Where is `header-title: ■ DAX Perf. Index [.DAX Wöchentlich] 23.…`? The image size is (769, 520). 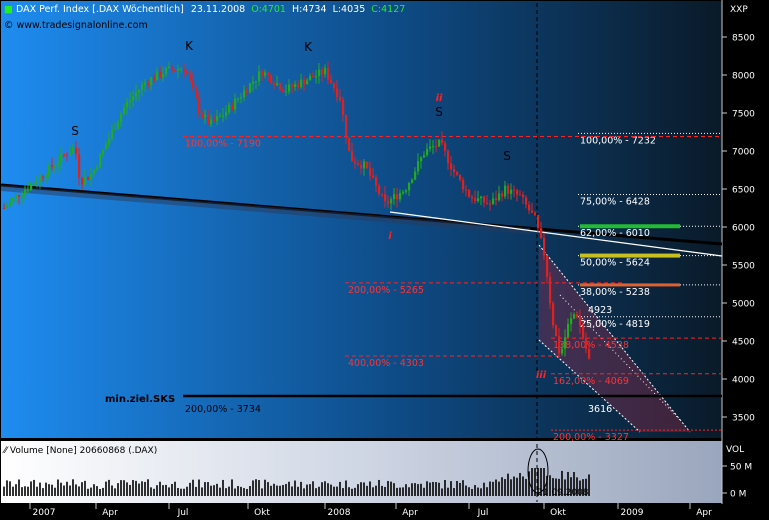
header-title: ■ DAX Perf. Index [.DAX Wöchentlich] 23.… is located at coordinates (204, 9).